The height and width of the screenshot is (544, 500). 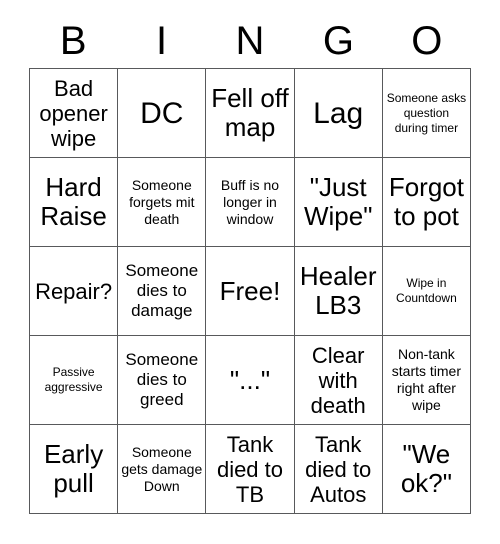 I want to click on bingo-cell-label: "Just Wipe", so click(x=338, y=201).